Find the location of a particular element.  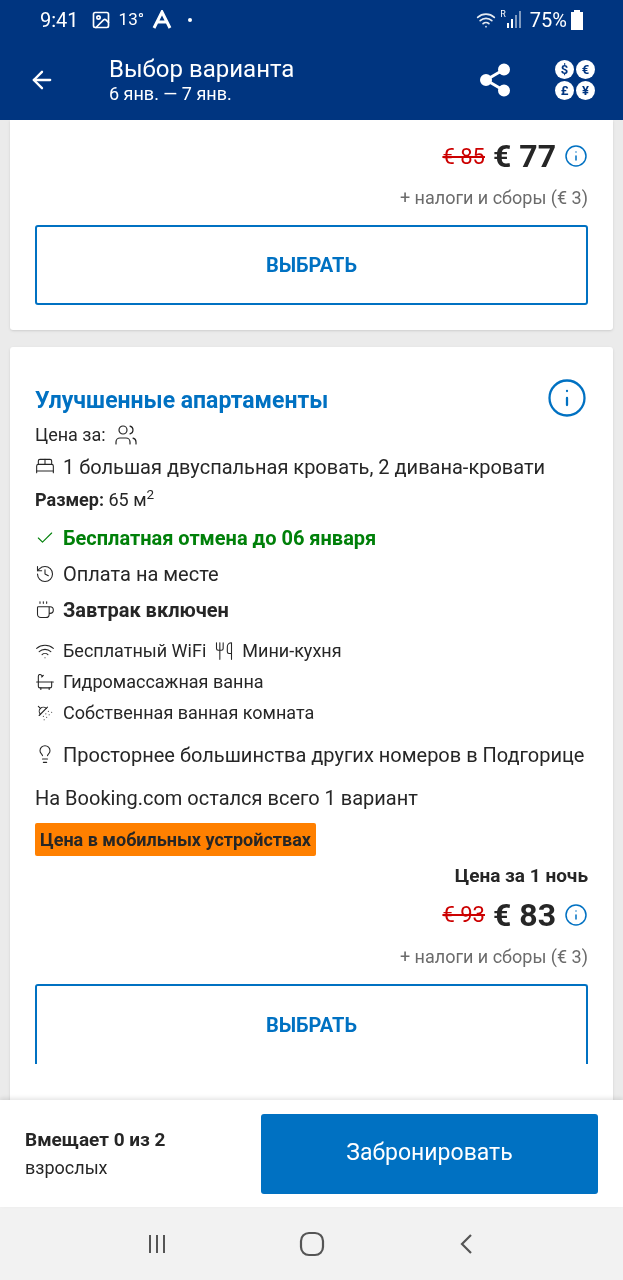

wifi-icon is located at coordinates (486, 20).